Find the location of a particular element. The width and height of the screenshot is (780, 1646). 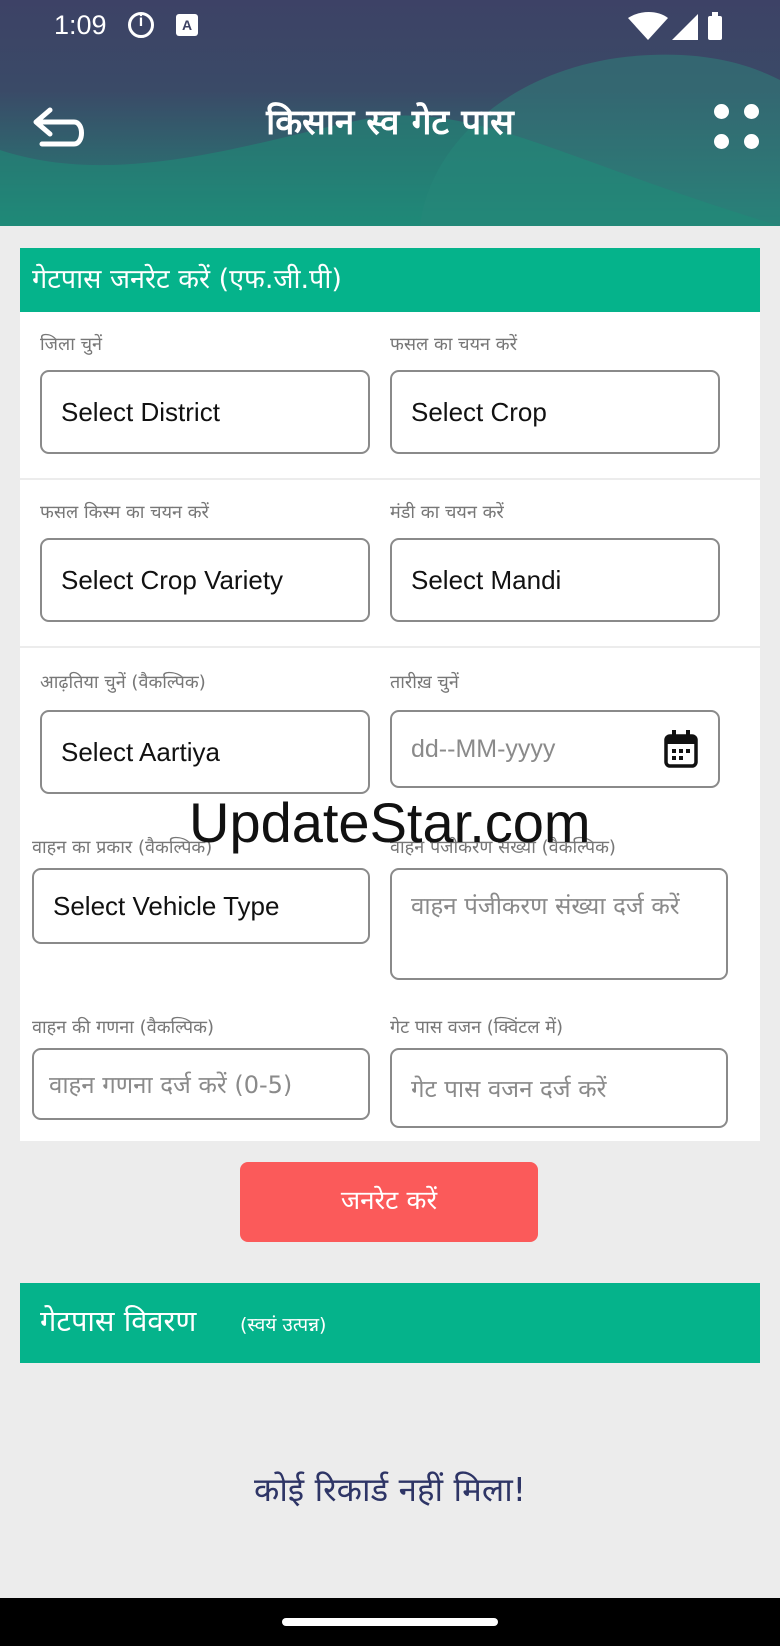

crop-label: फसल का चयन करें is located at coordinates (453, 344).